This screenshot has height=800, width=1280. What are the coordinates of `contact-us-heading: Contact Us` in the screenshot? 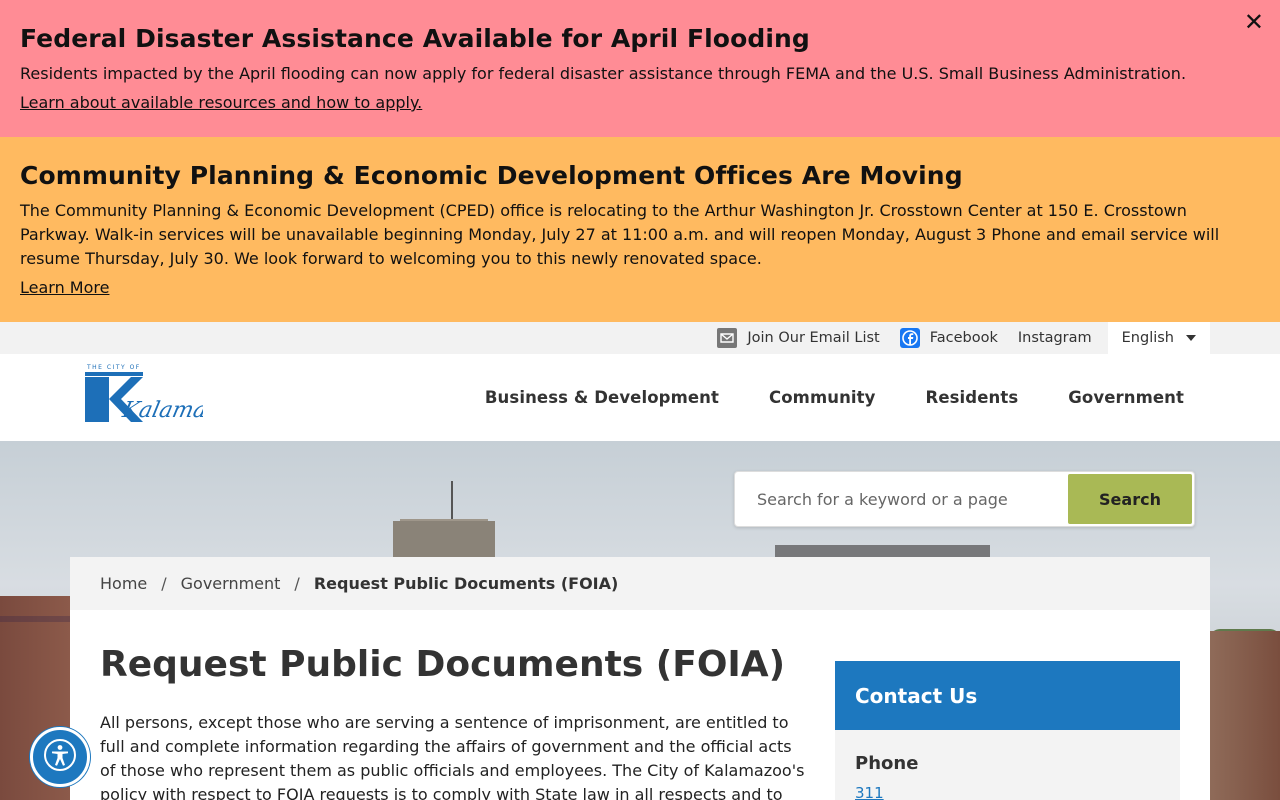 It's located at (1007, 695).